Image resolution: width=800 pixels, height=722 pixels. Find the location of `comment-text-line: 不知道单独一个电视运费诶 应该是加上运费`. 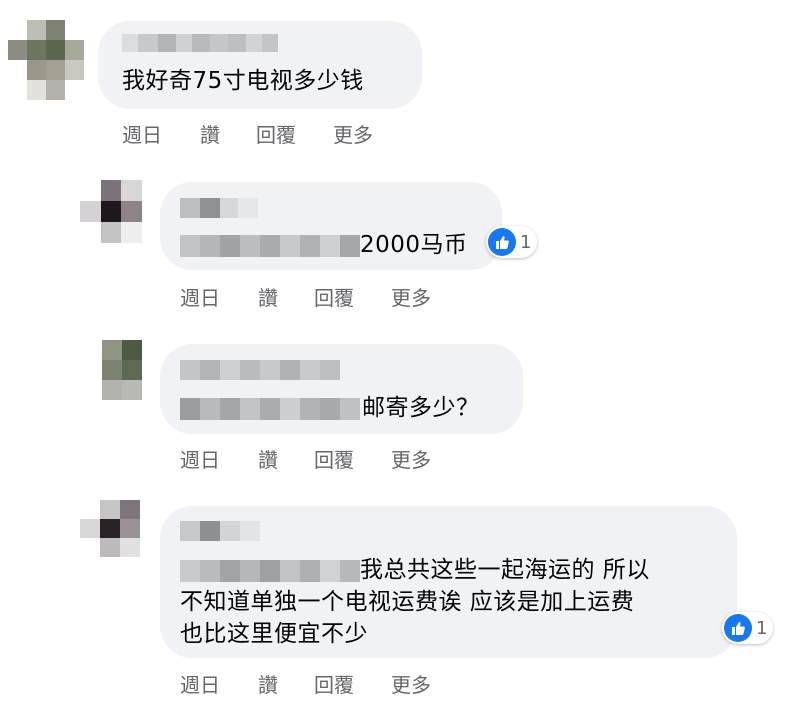

comment-text-line: 不知道单独一个电视运费诶 应该是加上运费 is located at coordinates (407, 602).